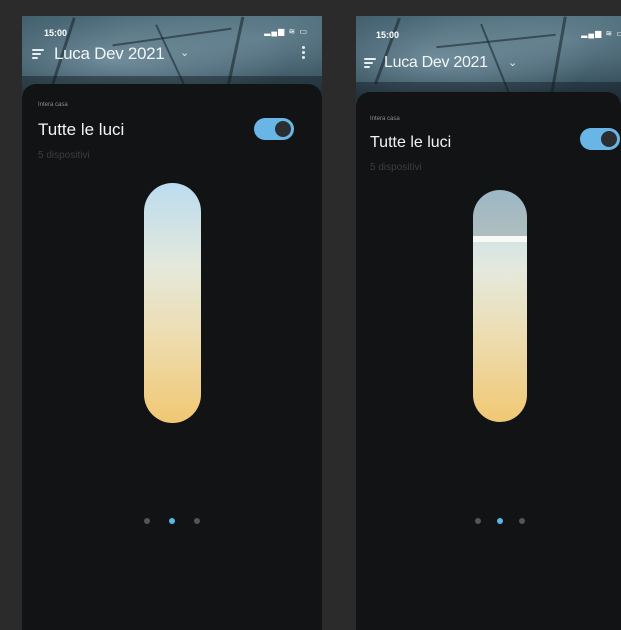 The height and width of the screenshot is (630, 621). I want to click on more-options-icon, so click(303, 53).